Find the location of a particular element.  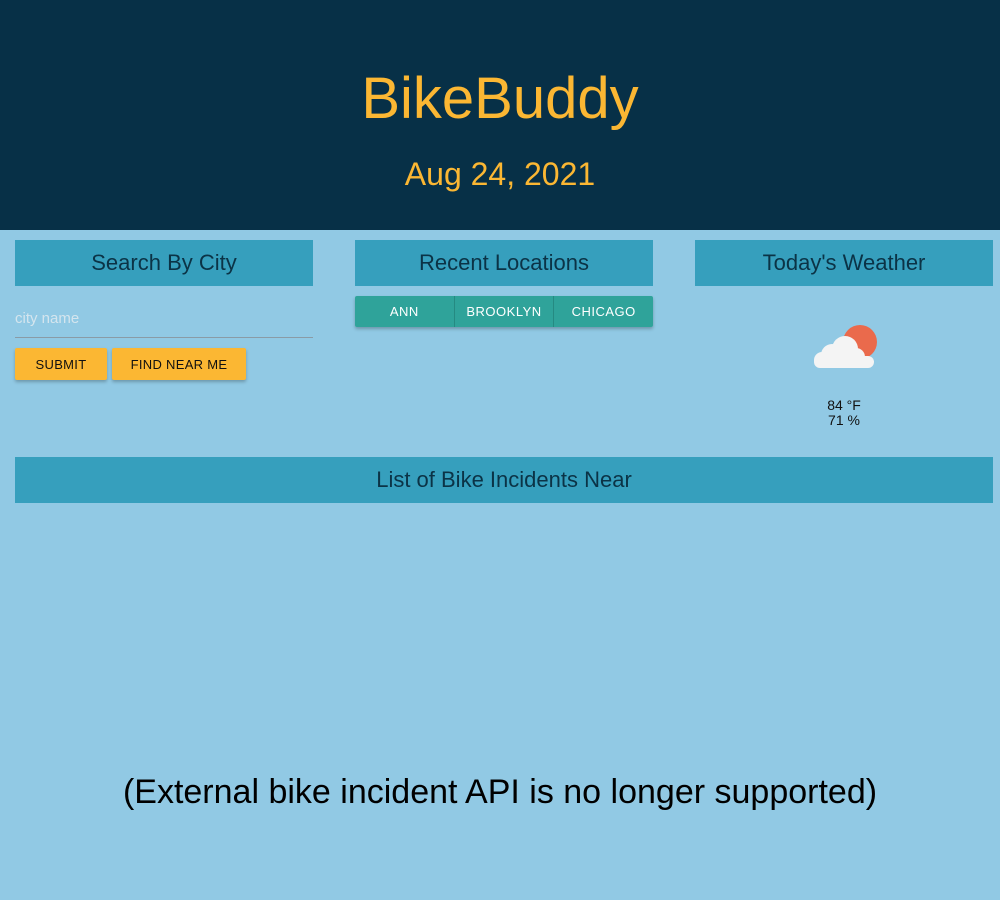

recent-location-chicago-button: CHICAGO is located at coordinates (603, 311).